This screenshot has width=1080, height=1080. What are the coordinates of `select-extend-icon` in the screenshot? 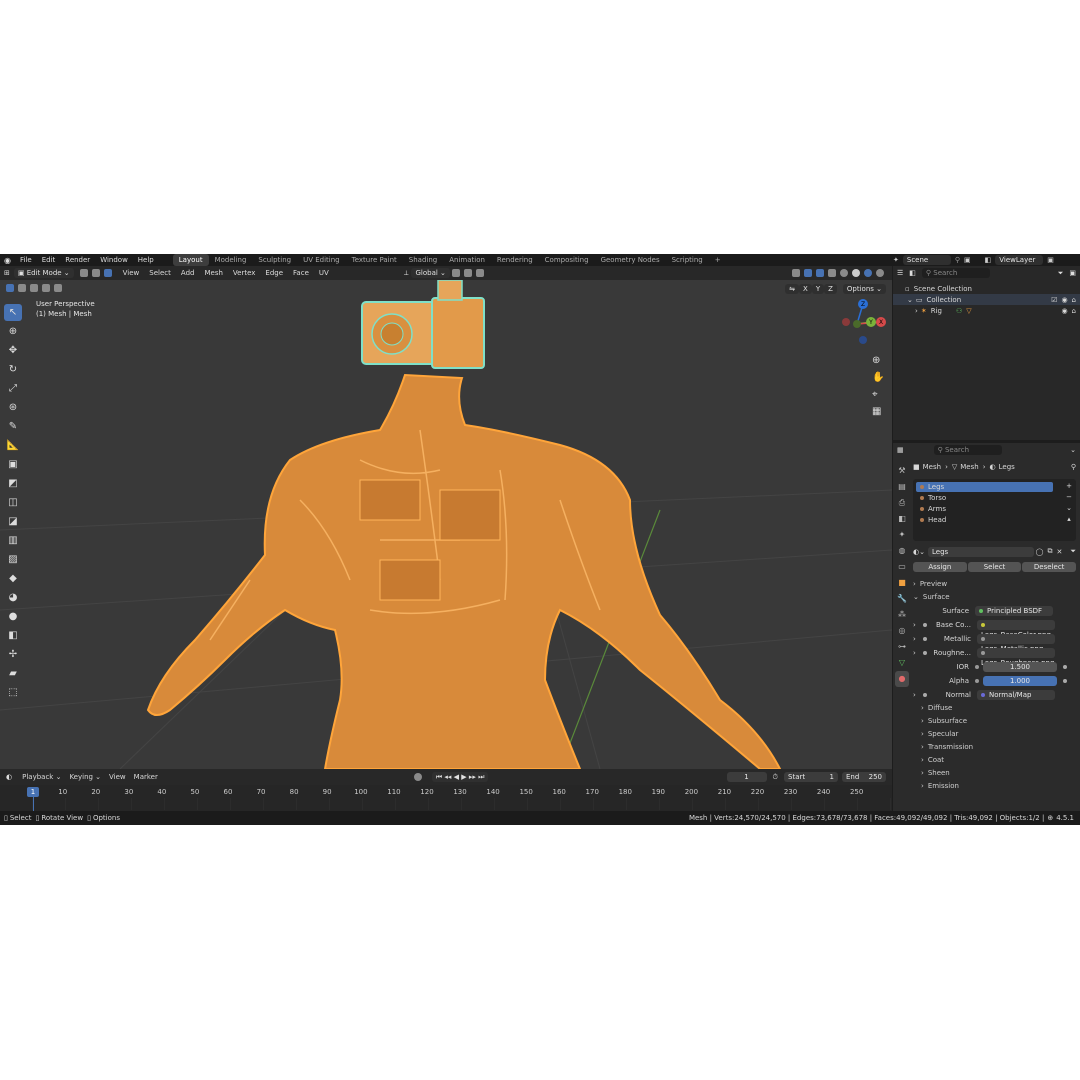 It's located at (22, 288).